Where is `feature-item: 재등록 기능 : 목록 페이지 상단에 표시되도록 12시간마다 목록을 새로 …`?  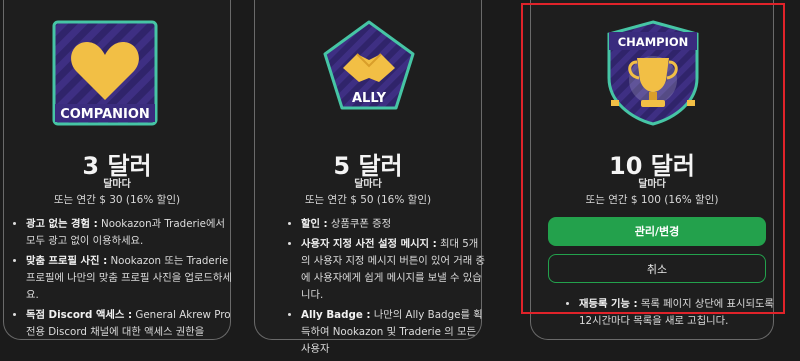 feature-item: 재등록 기능 : 목록 페이지 상단에 표시되도록 12시간마다 목록을 새로 … is located at coordinates (679, 313).